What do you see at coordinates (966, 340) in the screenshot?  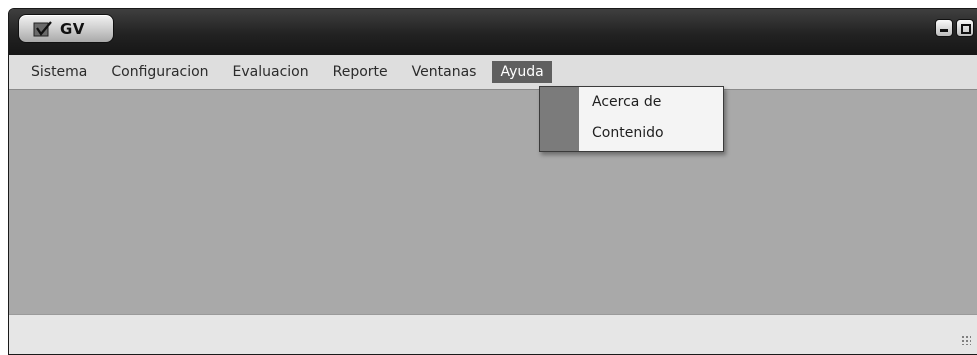 I see `resize-grip-icon` at bounding box center [966, 340].